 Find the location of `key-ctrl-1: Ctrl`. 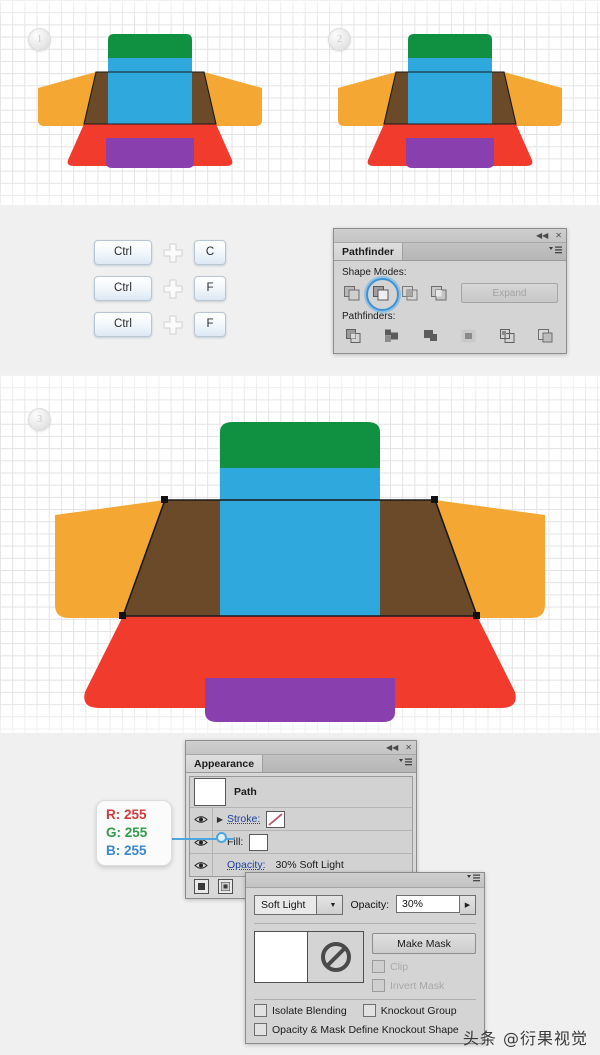

key-ctrl-1: Ctrl is located at coordinates (123, 252).